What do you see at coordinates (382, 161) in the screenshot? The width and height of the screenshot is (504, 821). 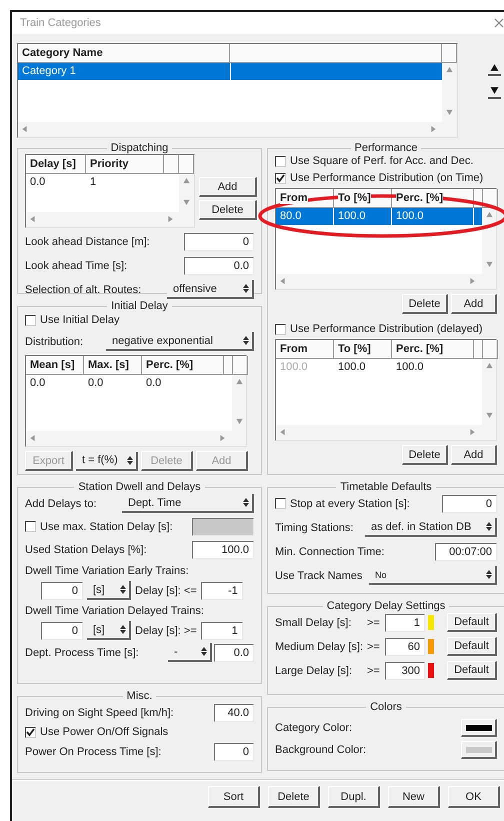 I see `checkbox-label: Use Square of Perf. for Acc. and Dec.` at bounding box center [382, 161].